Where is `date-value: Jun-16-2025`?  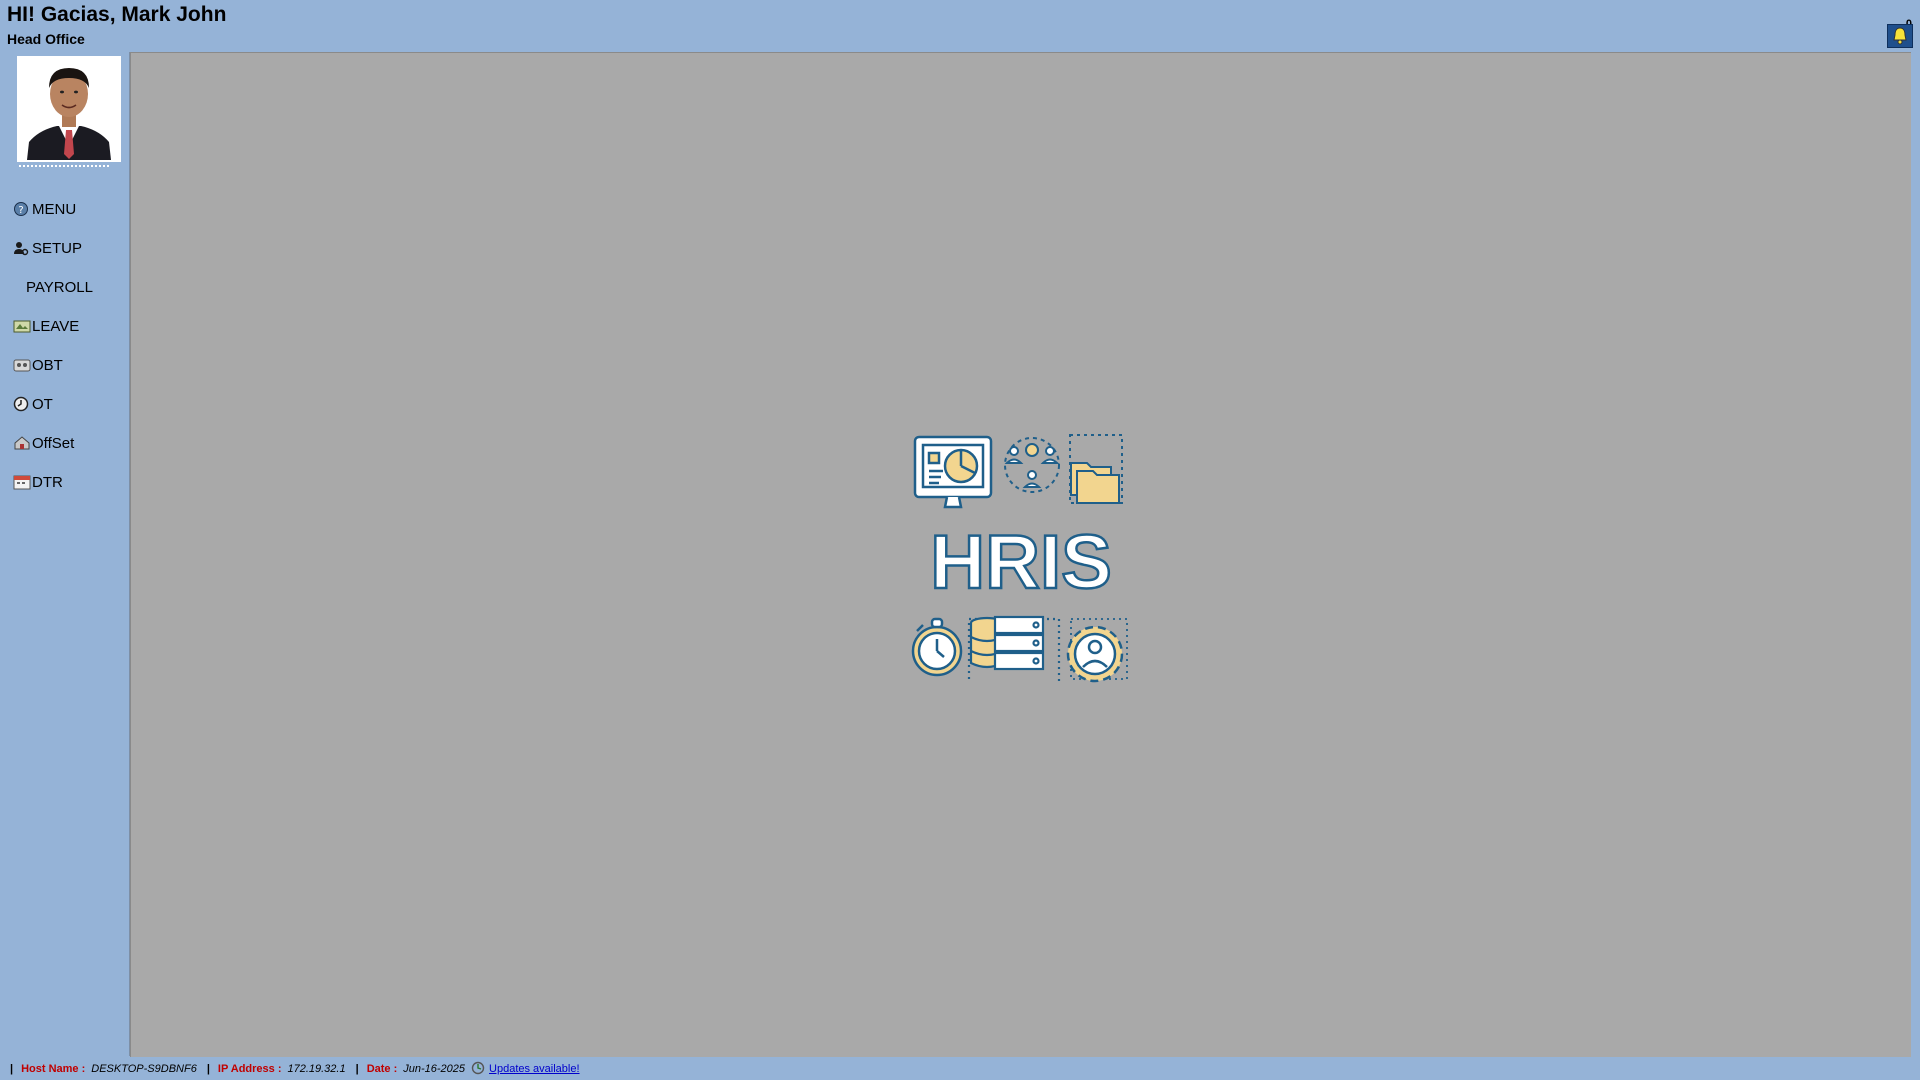
date-value: Jun-16-2025 is located at coordinates (434, 1069).